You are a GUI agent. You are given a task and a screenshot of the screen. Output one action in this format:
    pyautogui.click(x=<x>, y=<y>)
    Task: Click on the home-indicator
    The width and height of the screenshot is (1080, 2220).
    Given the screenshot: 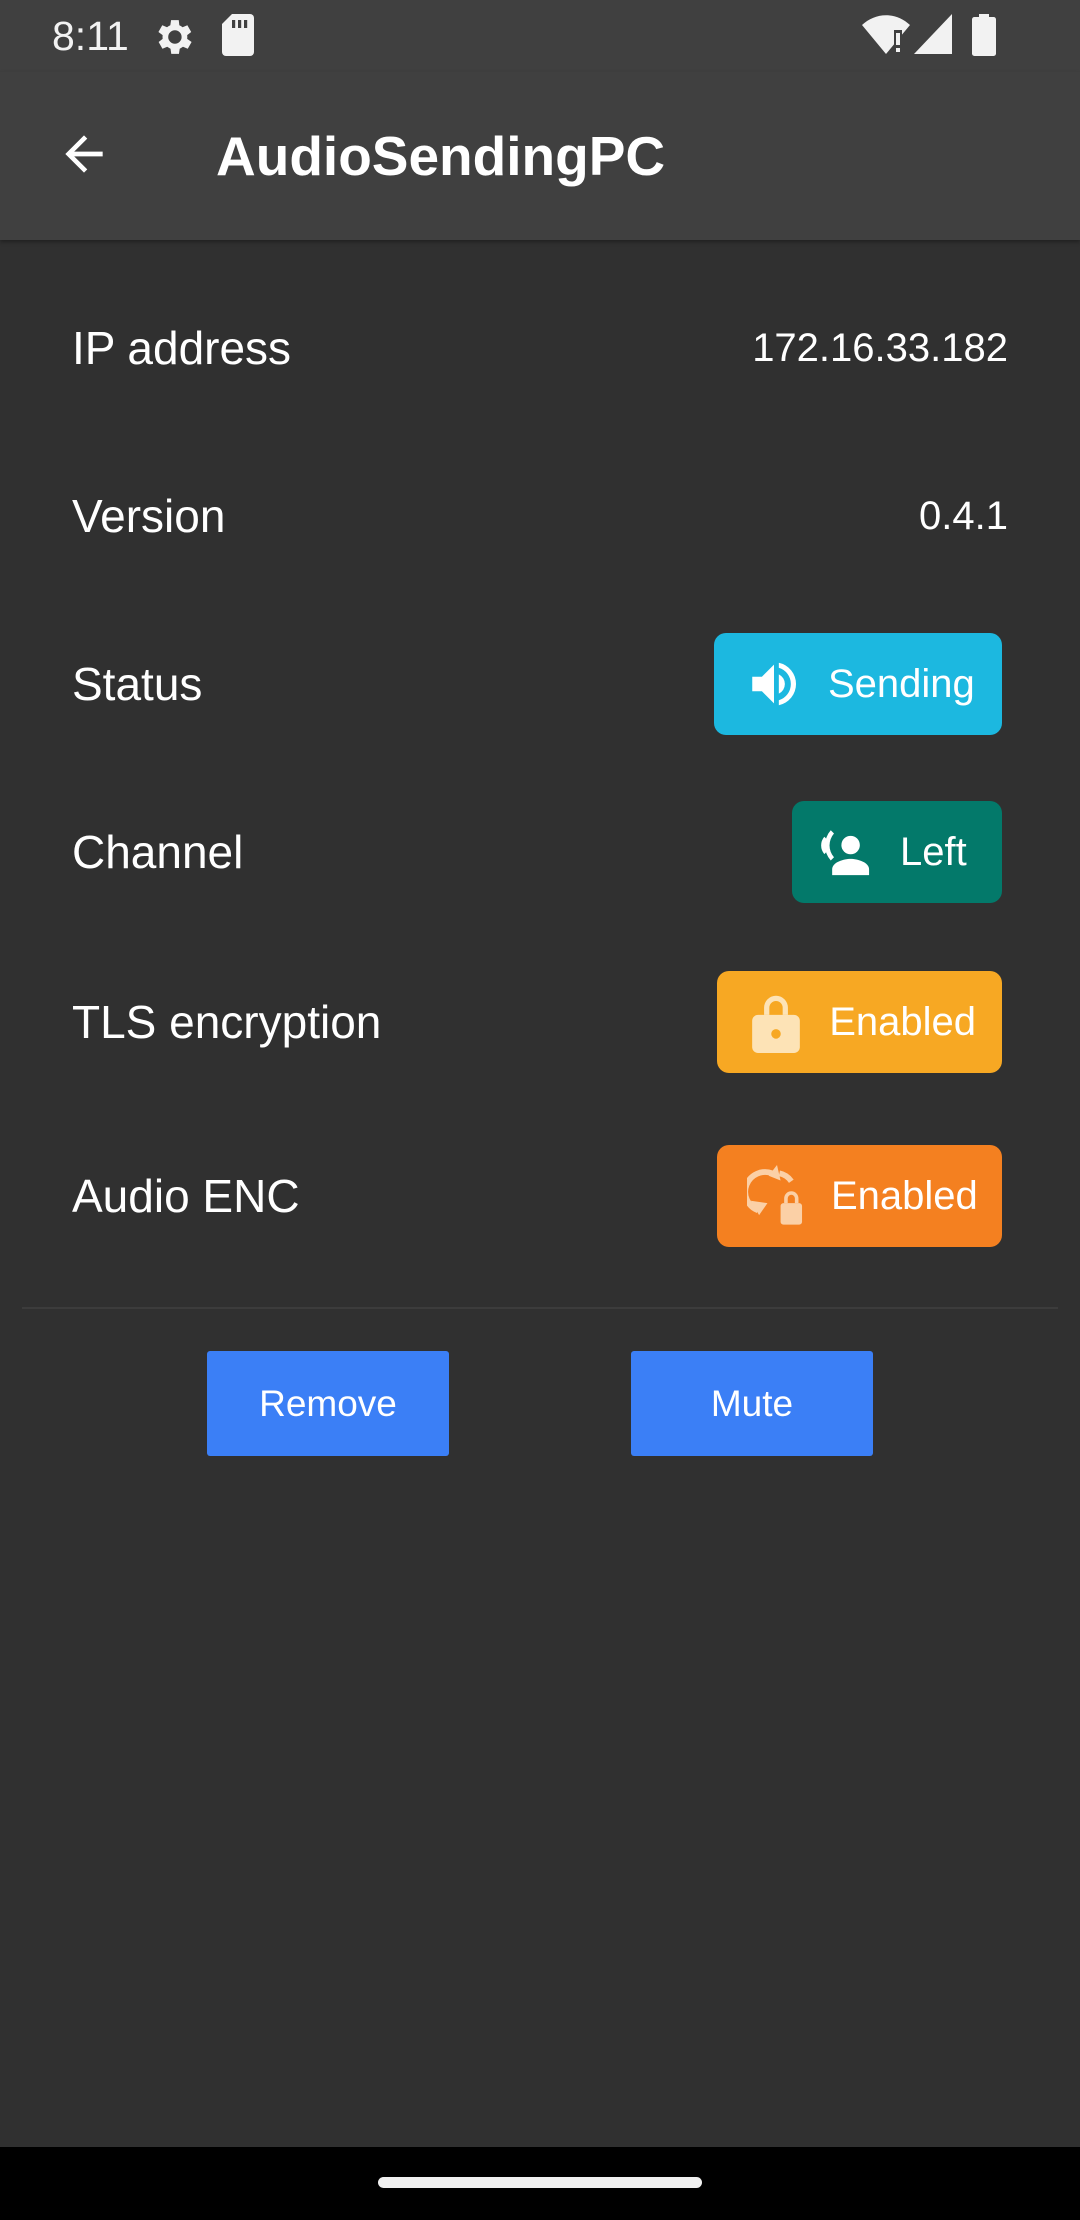 What is the action you would take?
    pyautogui.click(x=540, y=2182)
    